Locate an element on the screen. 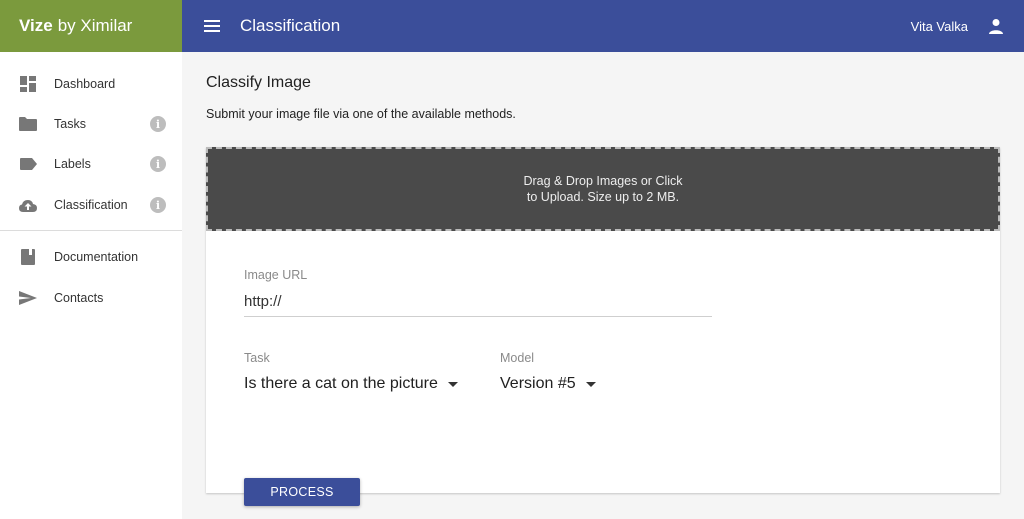 The image size is (1024, 519). sidebar-item-dashboard: Dashboard is located at coordinates (91, 84).